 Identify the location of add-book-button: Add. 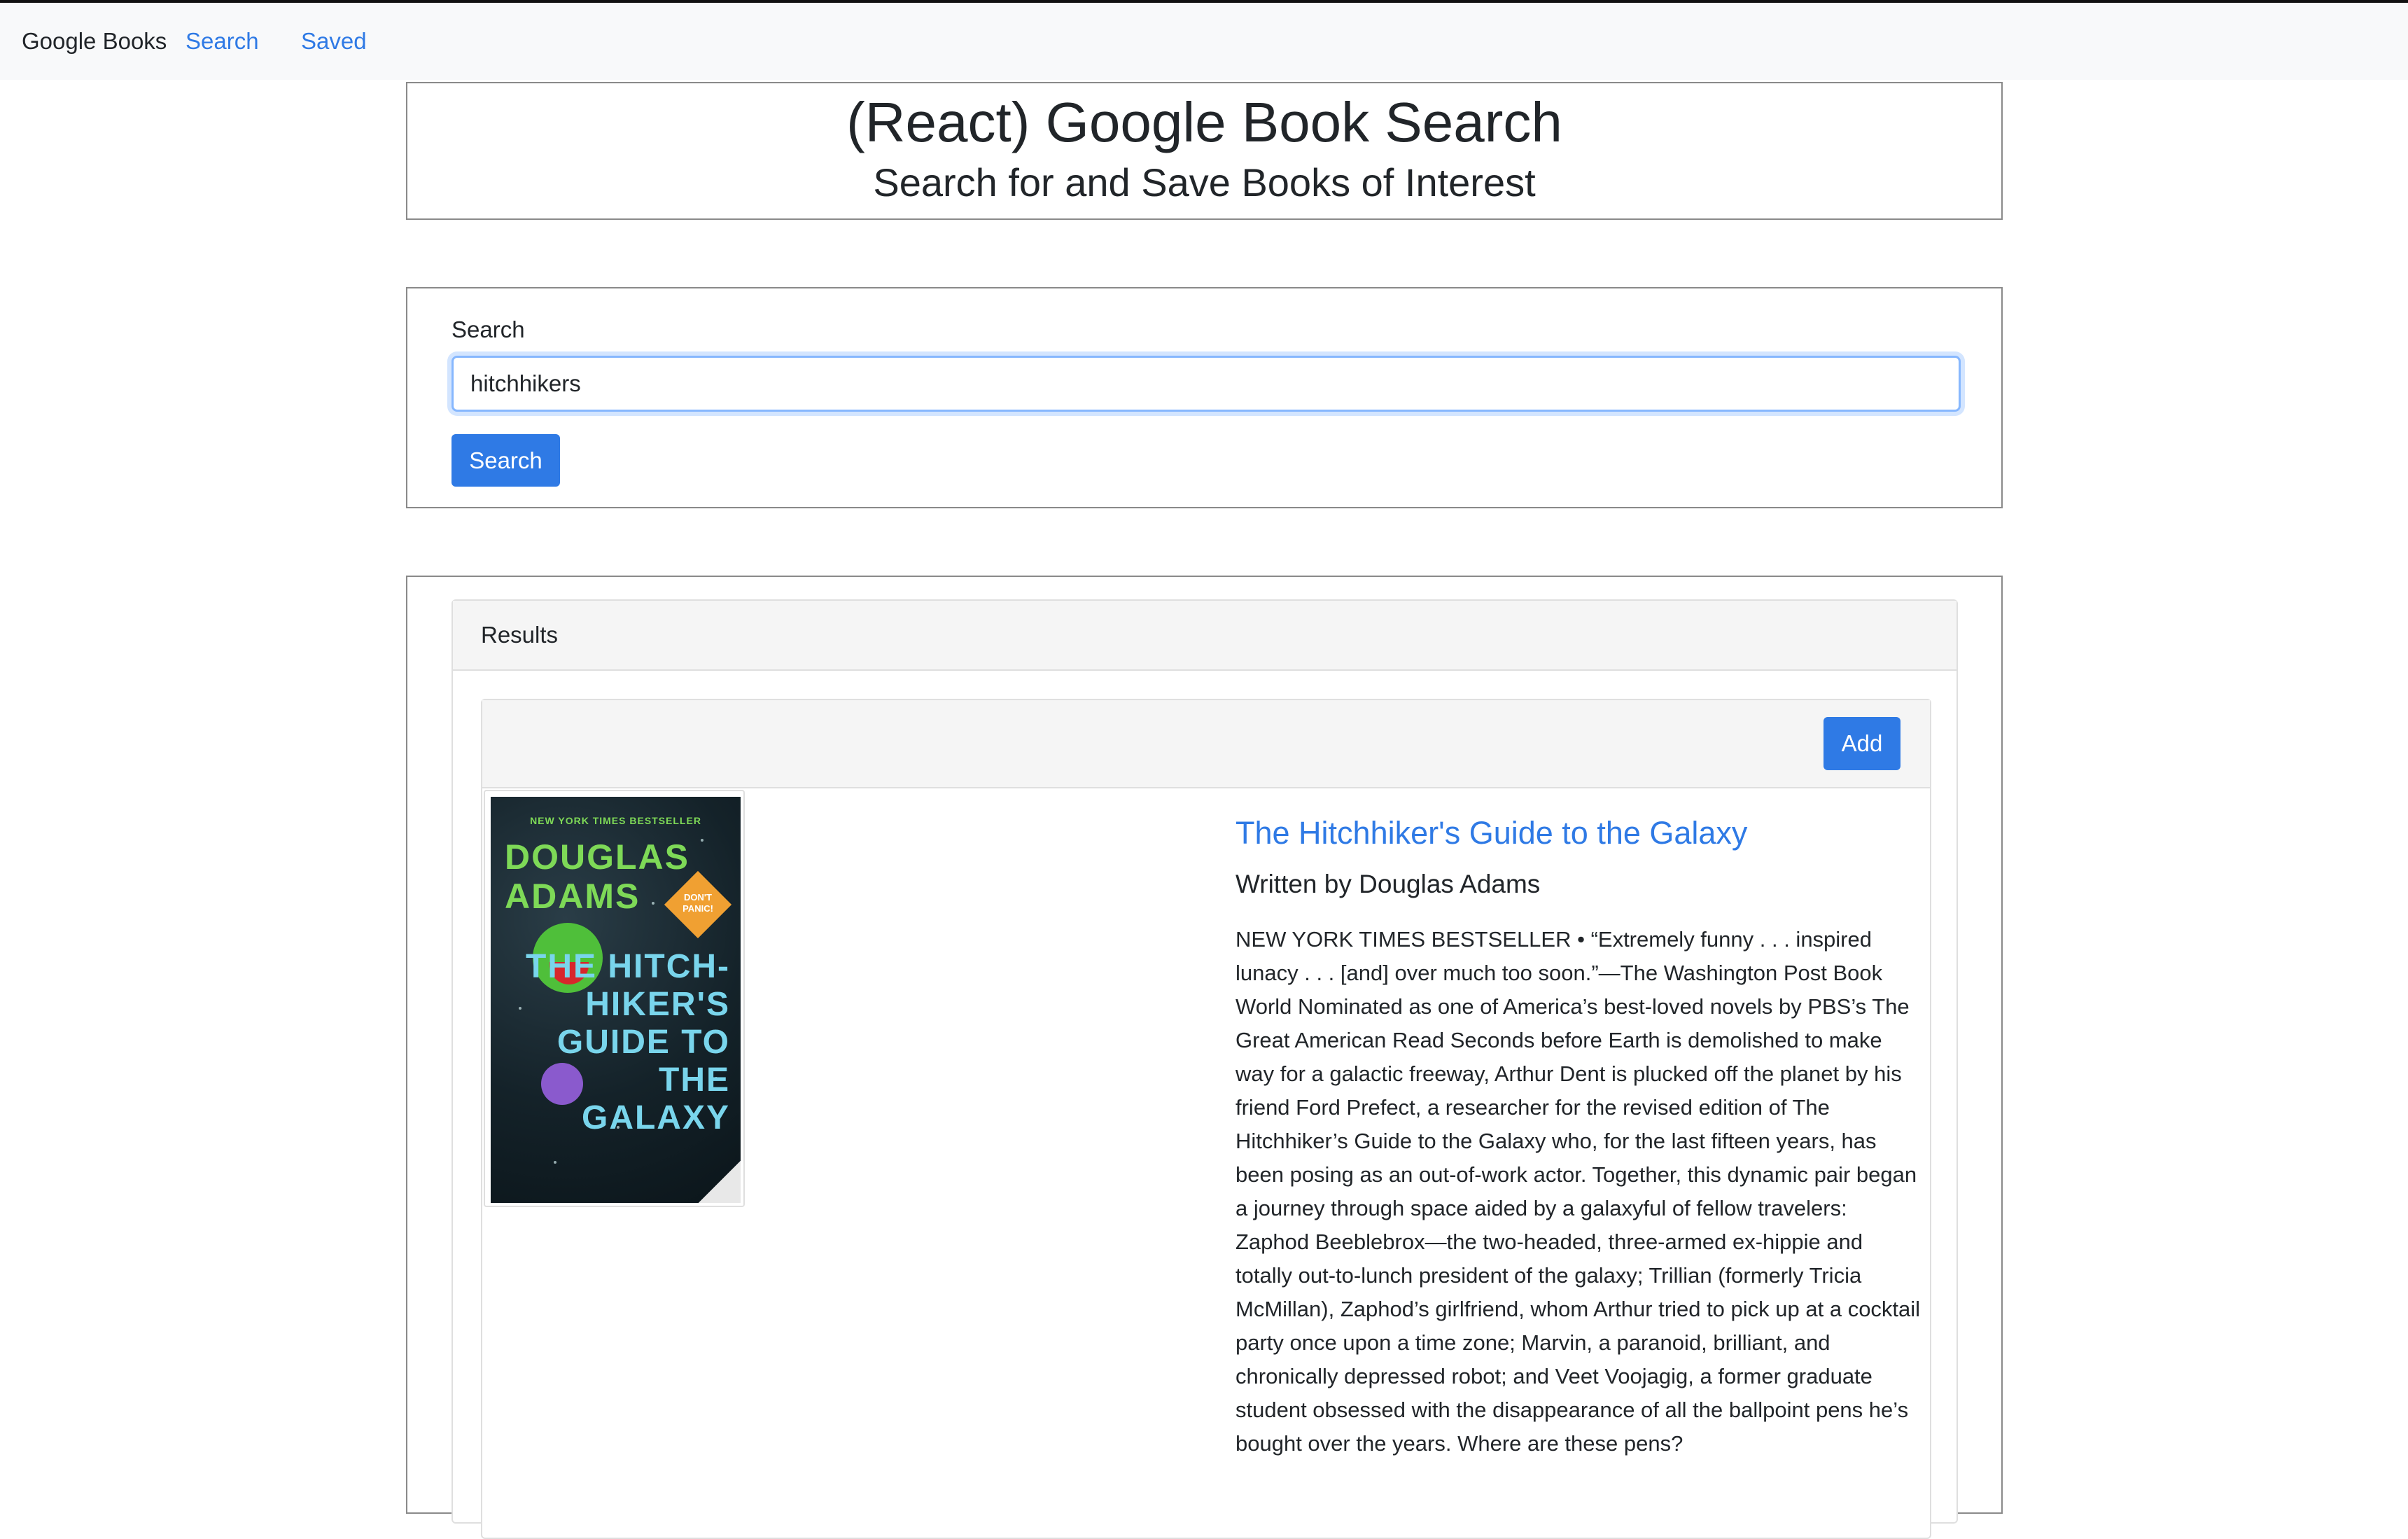
(1861, 744).